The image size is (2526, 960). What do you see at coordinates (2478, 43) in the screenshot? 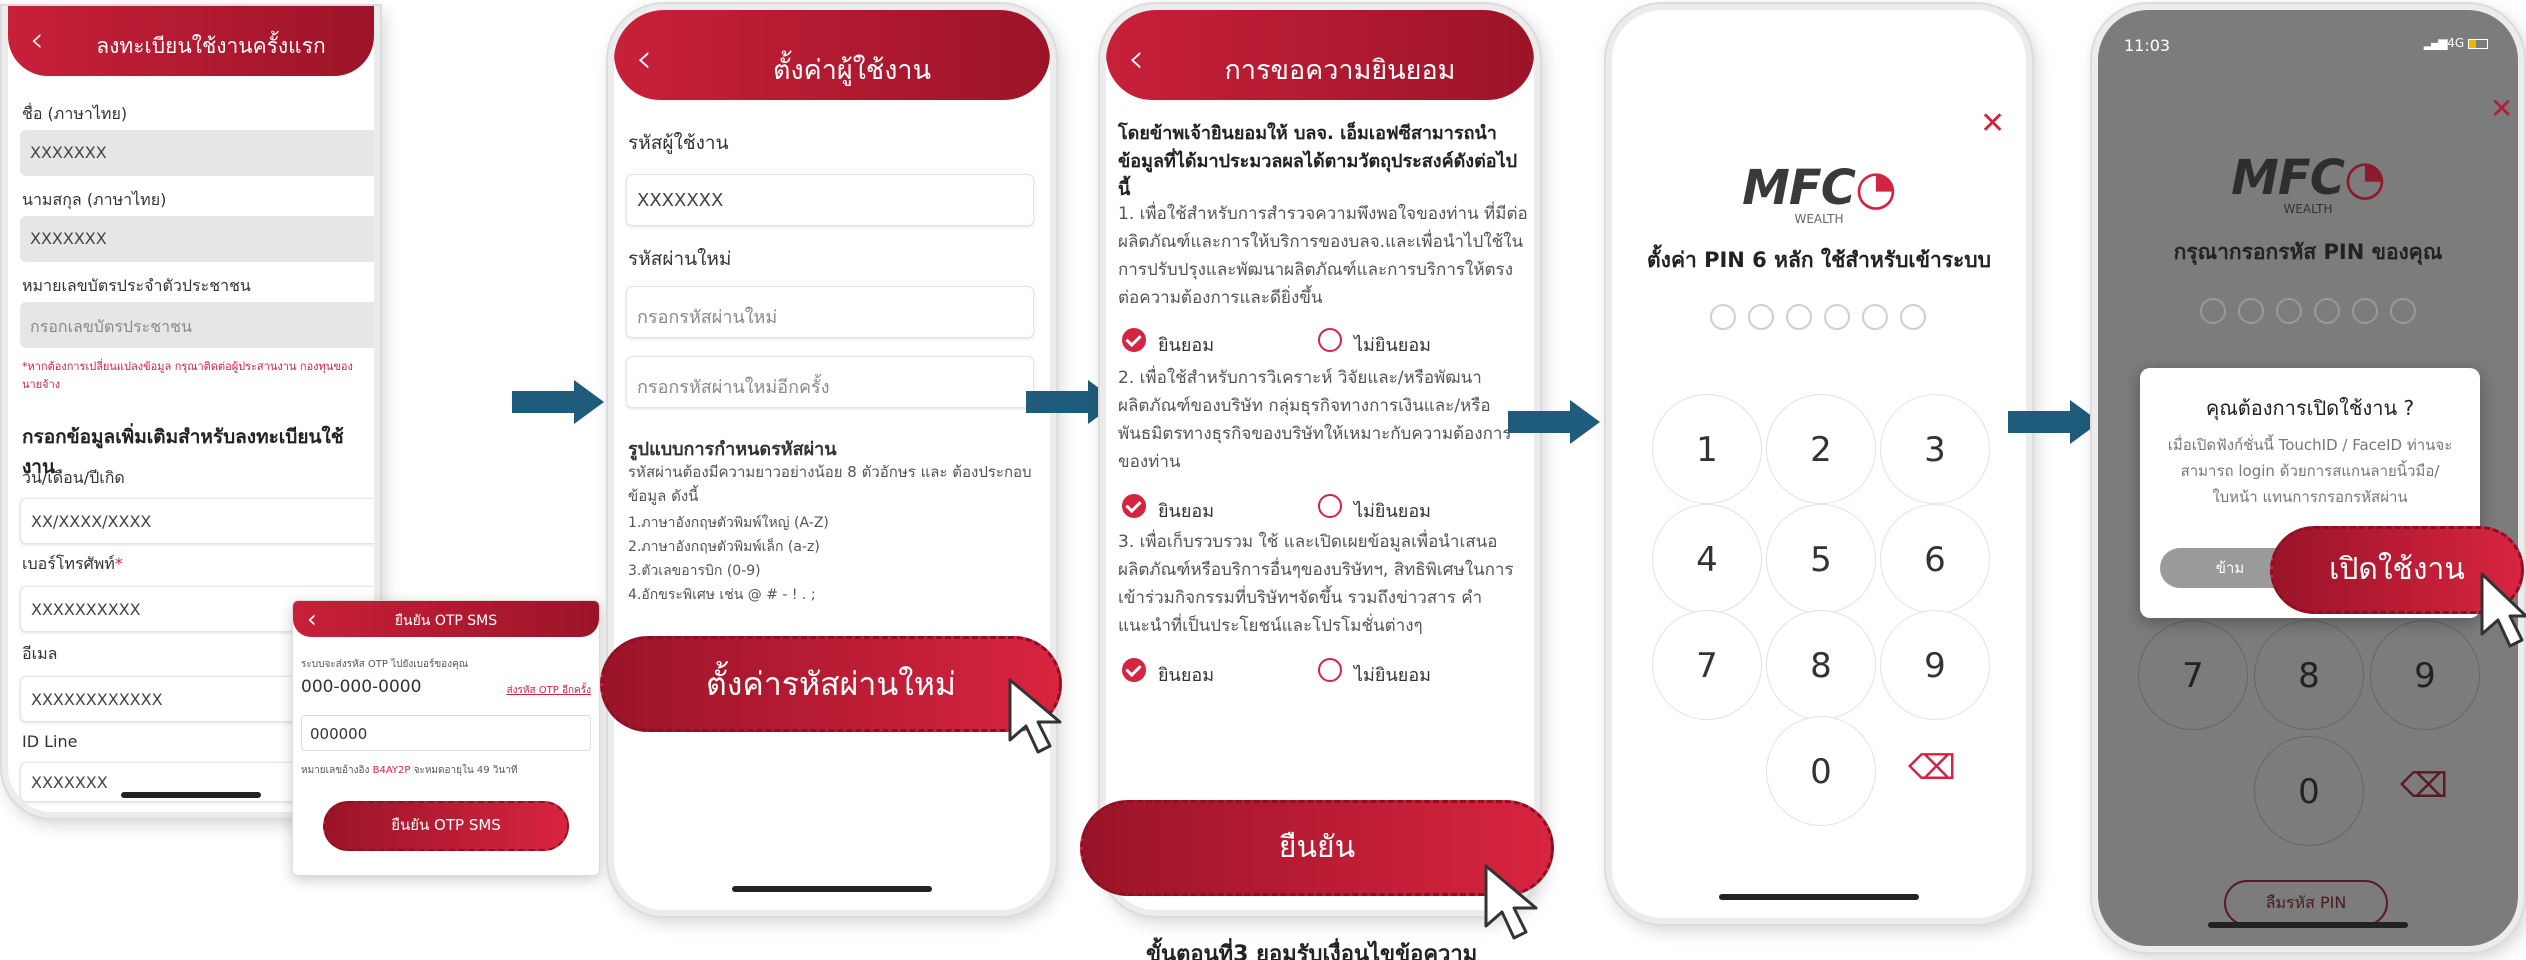
I see `battery-icon` at bounding box center [2478, 43].